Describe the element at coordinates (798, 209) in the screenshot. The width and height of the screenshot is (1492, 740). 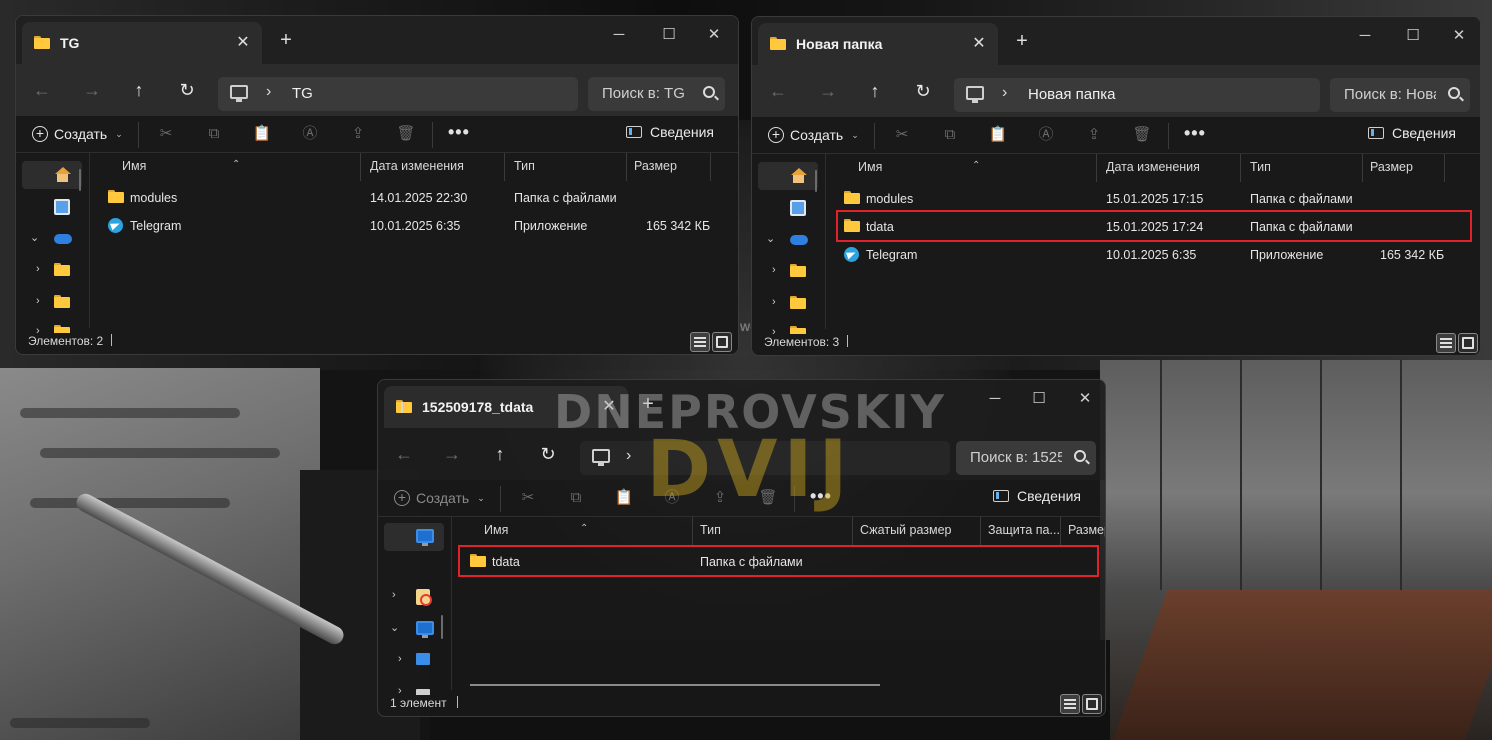
I see `gallery-icon` at that location.